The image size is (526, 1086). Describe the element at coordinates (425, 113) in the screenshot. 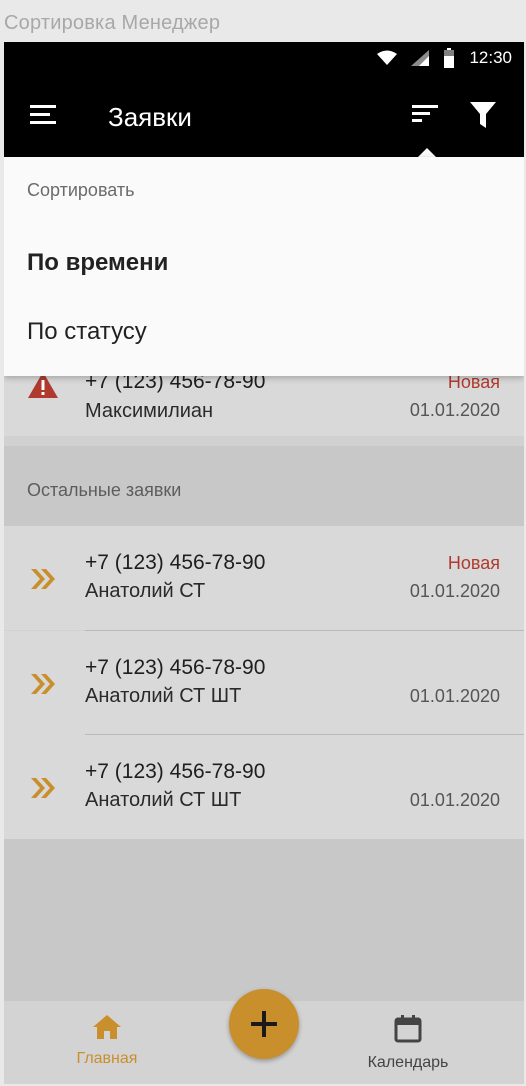

I see `sort-icon` at that location.